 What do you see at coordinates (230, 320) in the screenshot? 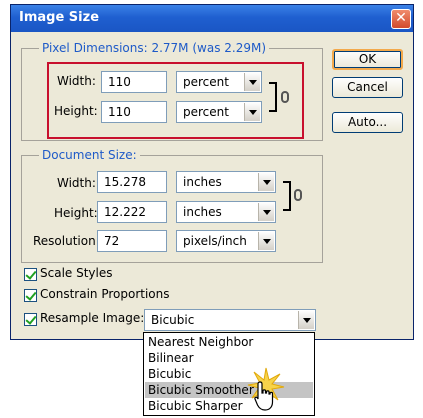
I see `resample-method-select: Bicubic` at bounding box center [230, 320].